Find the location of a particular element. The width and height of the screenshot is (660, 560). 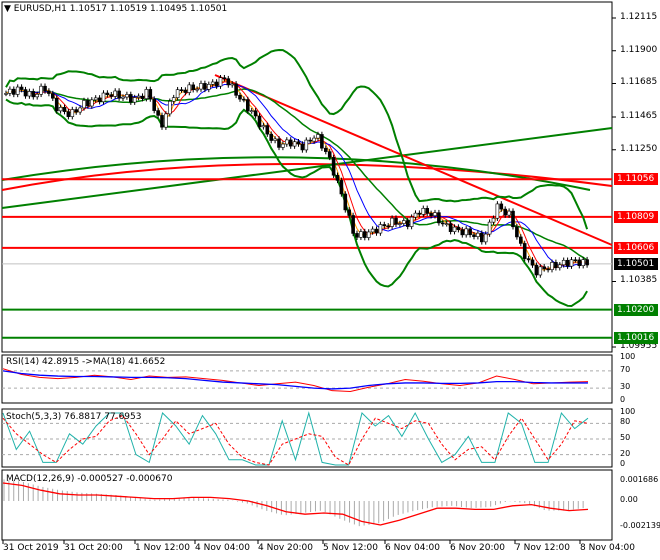

stoch-axis-label: 100 is located at coordinates (628, 411).